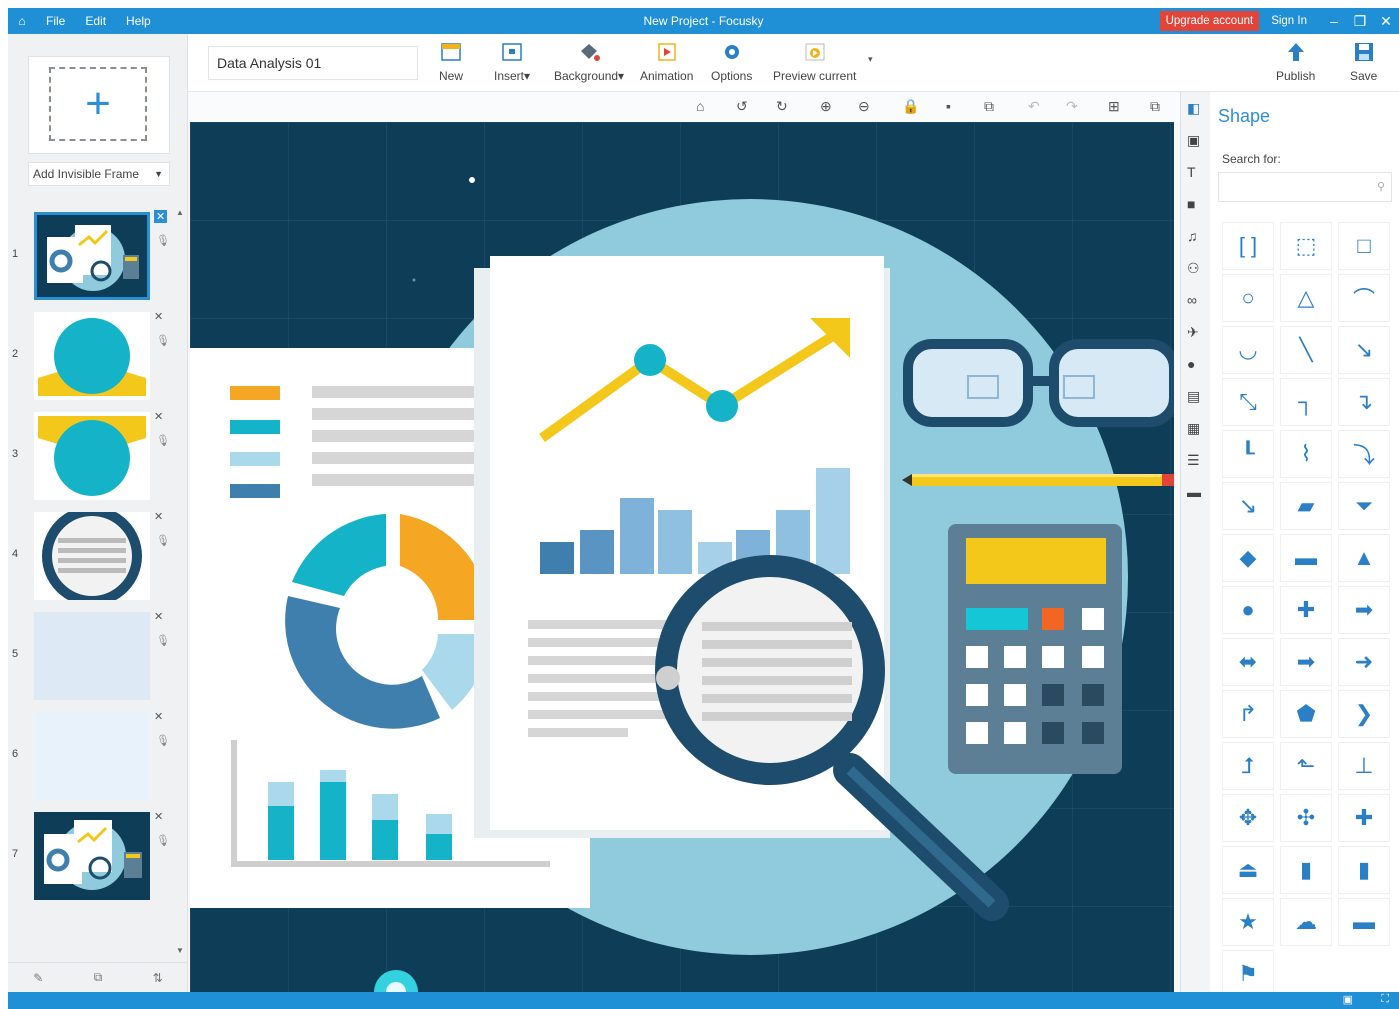 The height and width of the screenshot is (1009, 1399). I want to click on undo-icon: ↶, so click(1034, 106).